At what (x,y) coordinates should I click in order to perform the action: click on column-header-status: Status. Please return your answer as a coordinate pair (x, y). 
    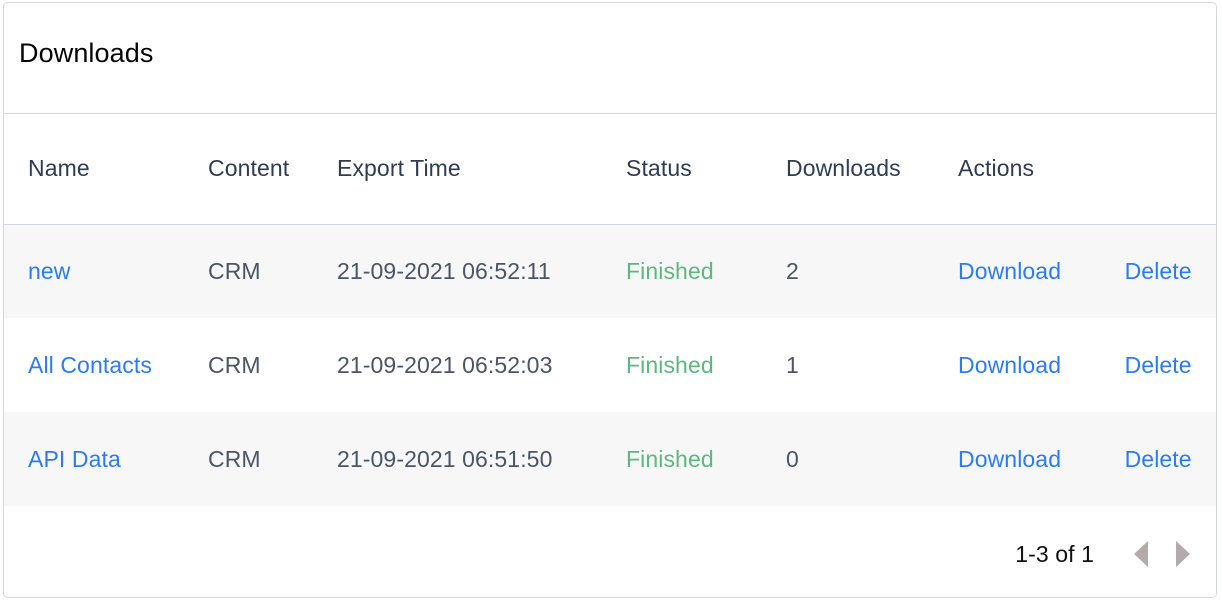
    Looking at the image, I should click on (706, 169).